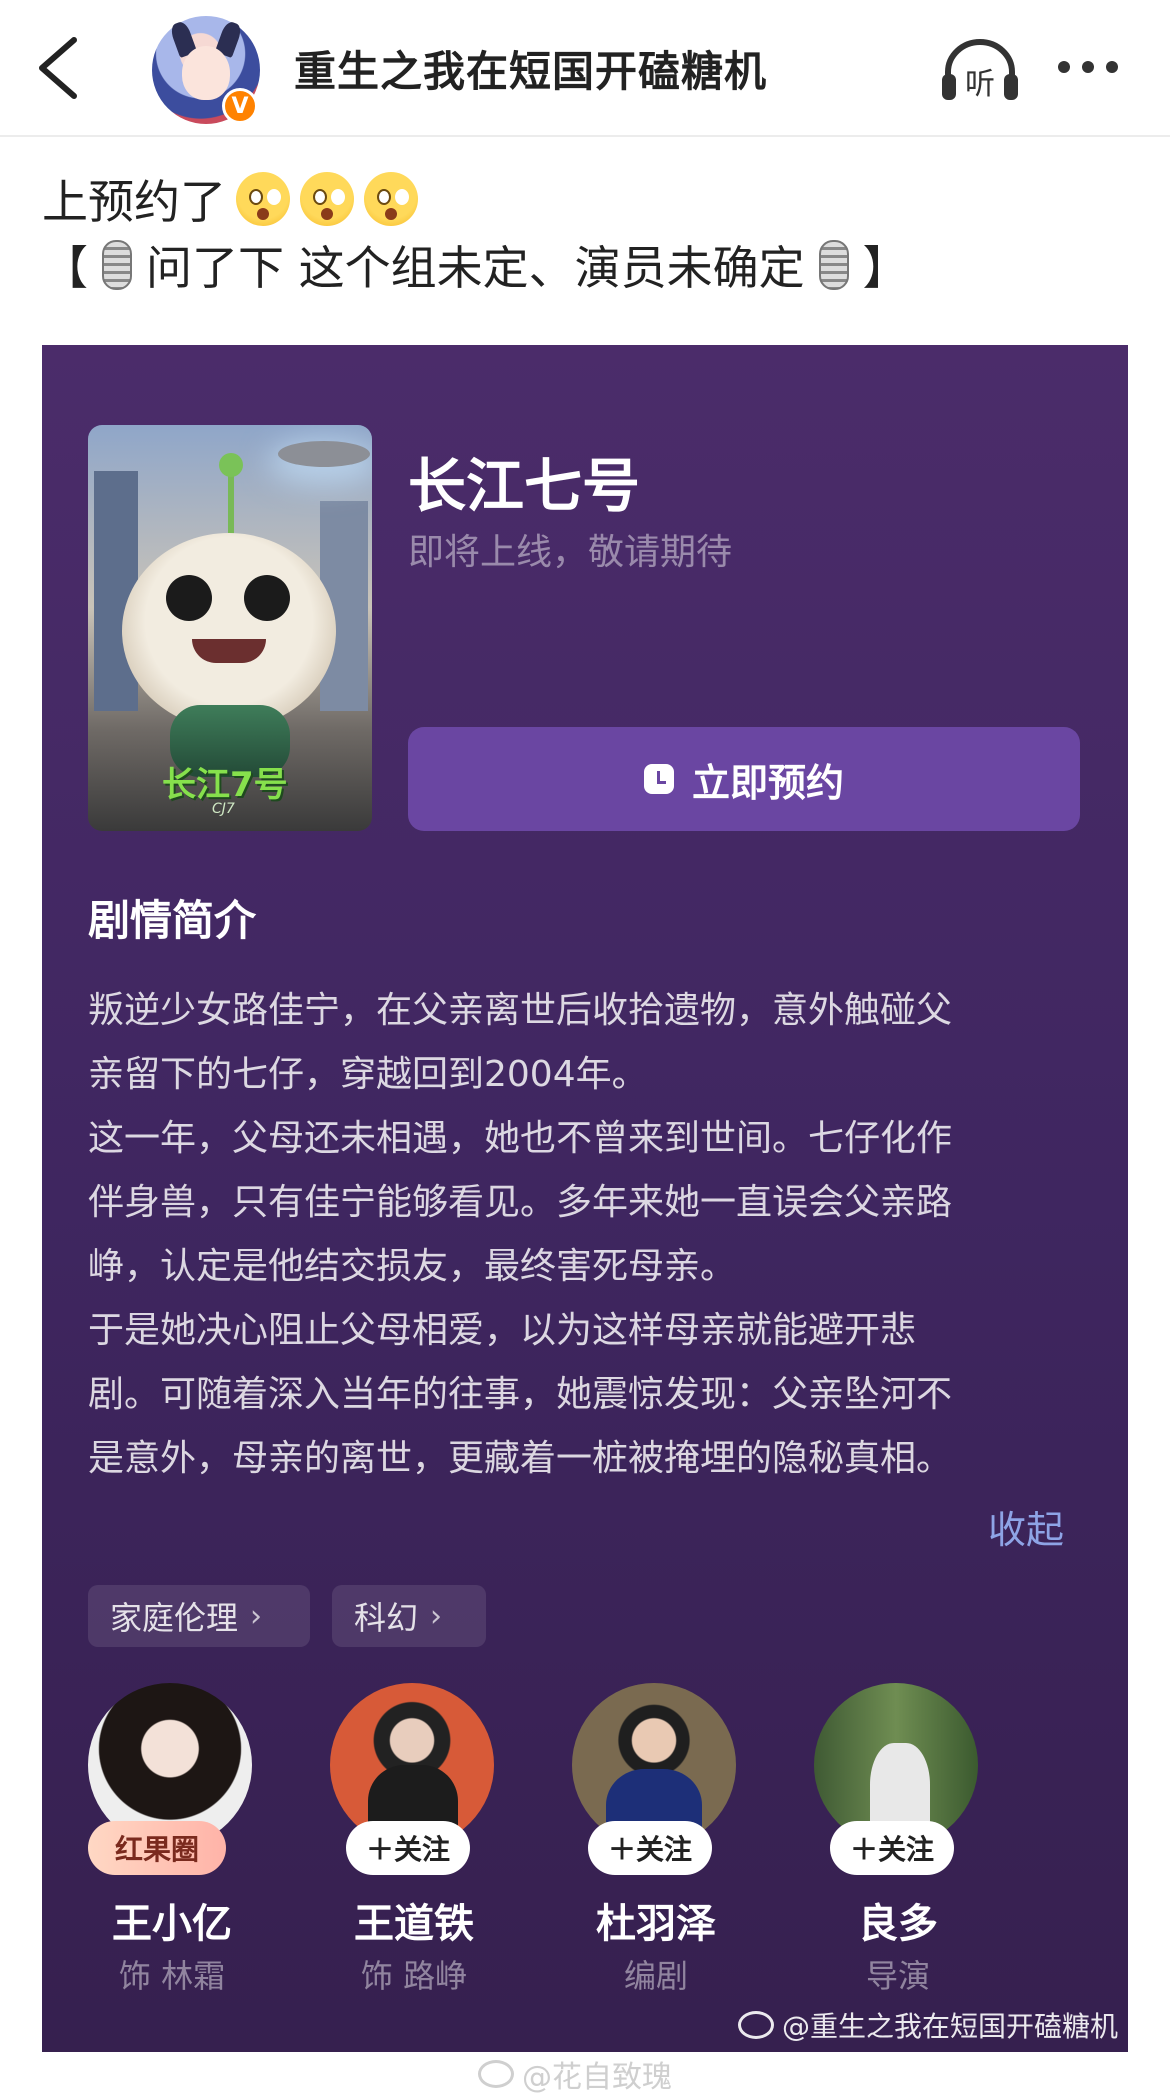 This screenshot has height=2100, width=1170. What do you see at coordinates (172, 920) in the screenshot?
I see `synopsis-title: 剧情简介` at bounding box center [172, 920].